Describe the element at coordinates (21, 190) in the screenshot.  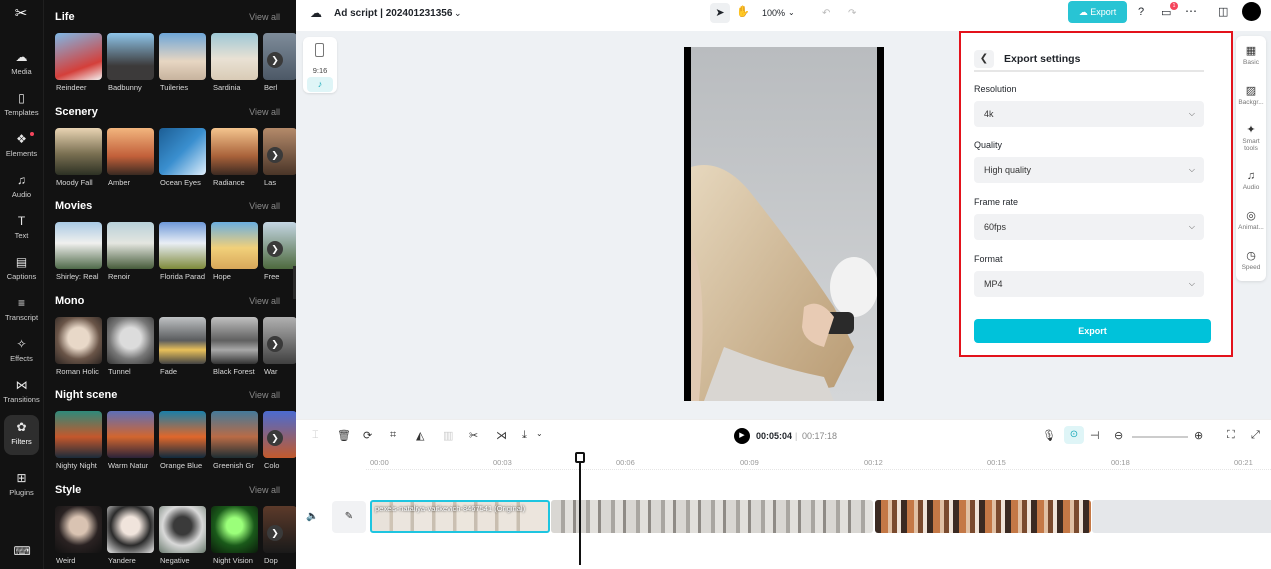
I see `nav-item-audio: ♫ Audio` at that location.